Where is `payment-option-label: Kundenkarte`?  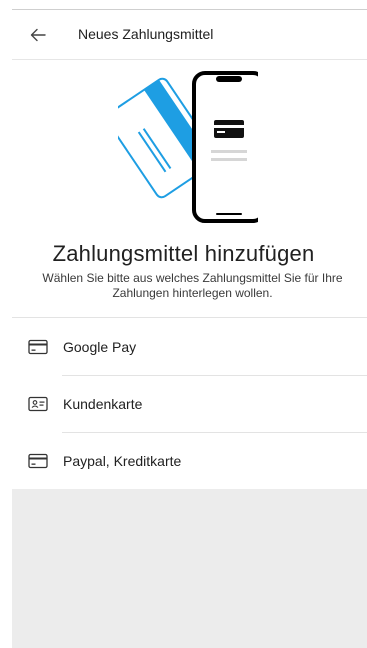
payment-option-label: Kundenkarte is located at coordinates (103, 404).